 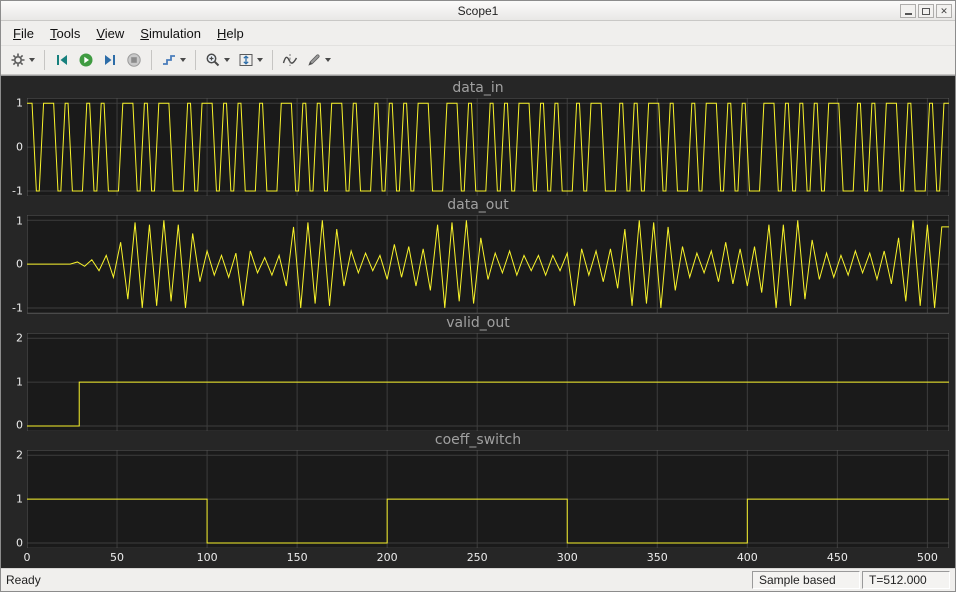 What do you see at coordinates (110, 33) in the screenshot?
I see `menu-view: View` at bounding box center [110, 33].